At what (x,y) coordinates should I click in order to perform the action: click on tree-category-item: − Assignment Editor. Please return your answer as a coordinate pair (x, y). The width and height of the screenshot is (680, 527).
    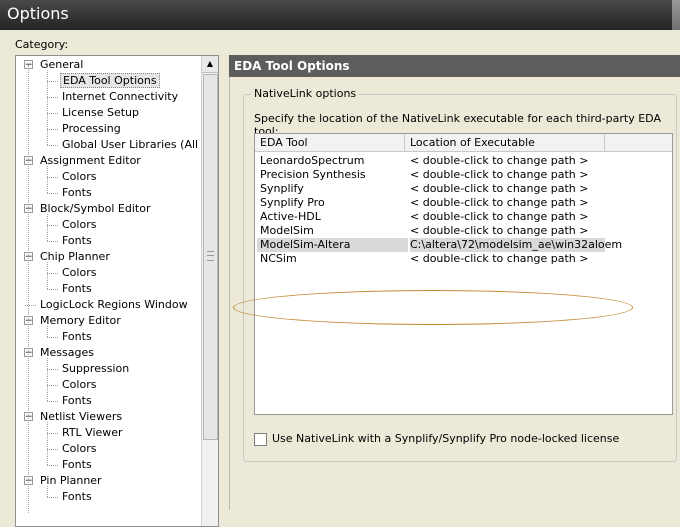
    Looking at the image, I should click on (83, 161).